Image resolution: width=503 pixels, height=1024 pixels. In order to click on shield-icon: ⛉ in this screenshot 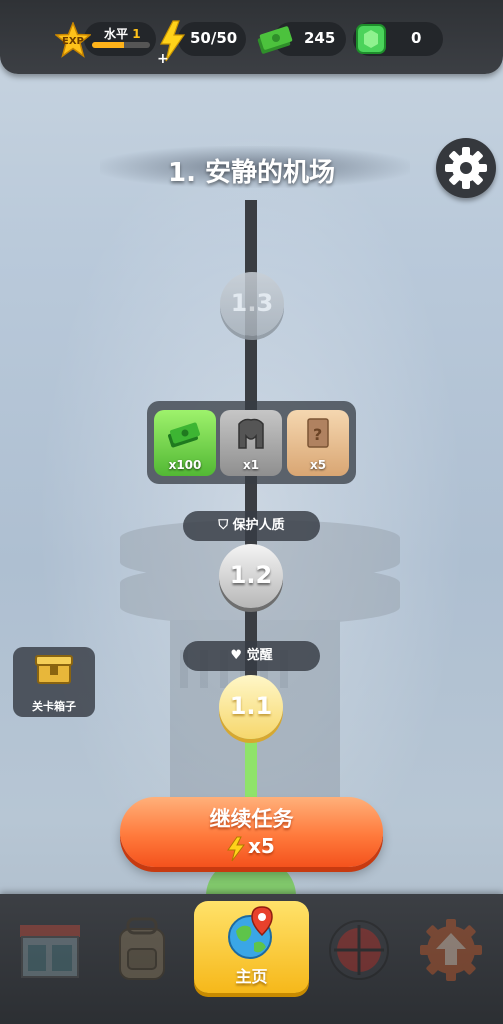, I will do `click(223, 525)`.